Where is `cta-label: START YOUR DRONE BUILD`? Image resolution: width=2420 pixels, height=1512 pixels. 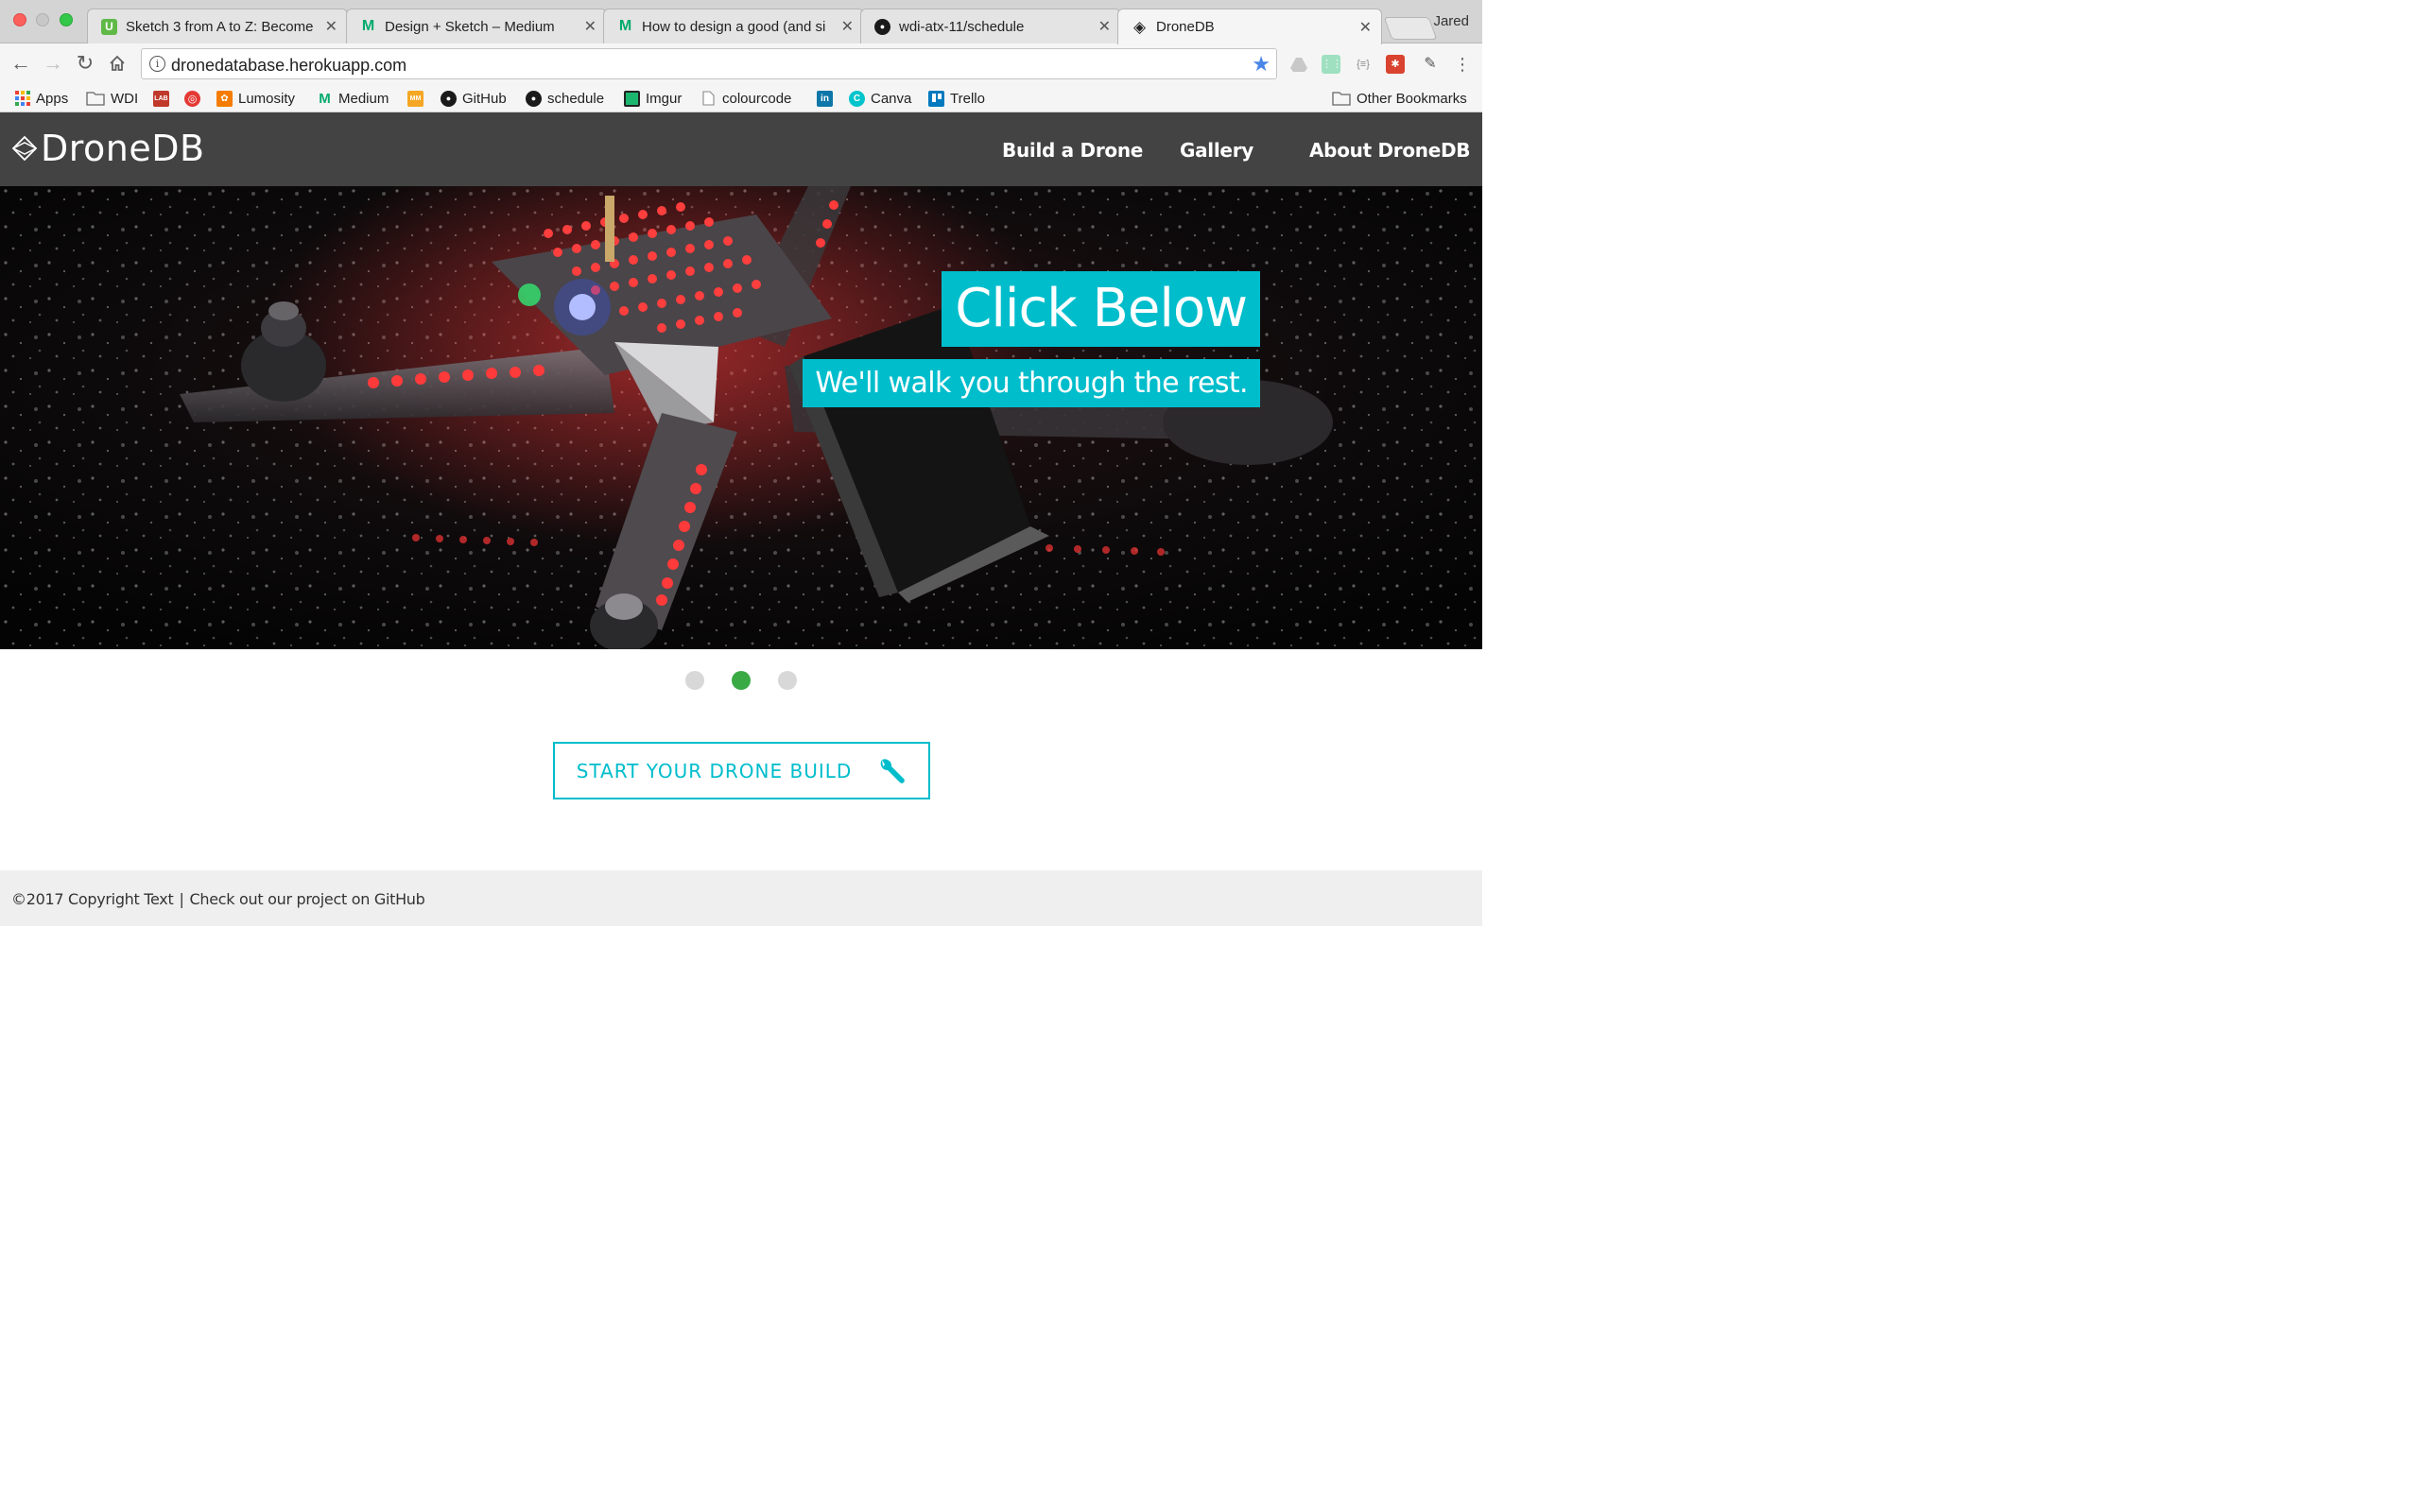
cta-label: START YOUR DRONE BUILD is located at coordinates (714, 770).